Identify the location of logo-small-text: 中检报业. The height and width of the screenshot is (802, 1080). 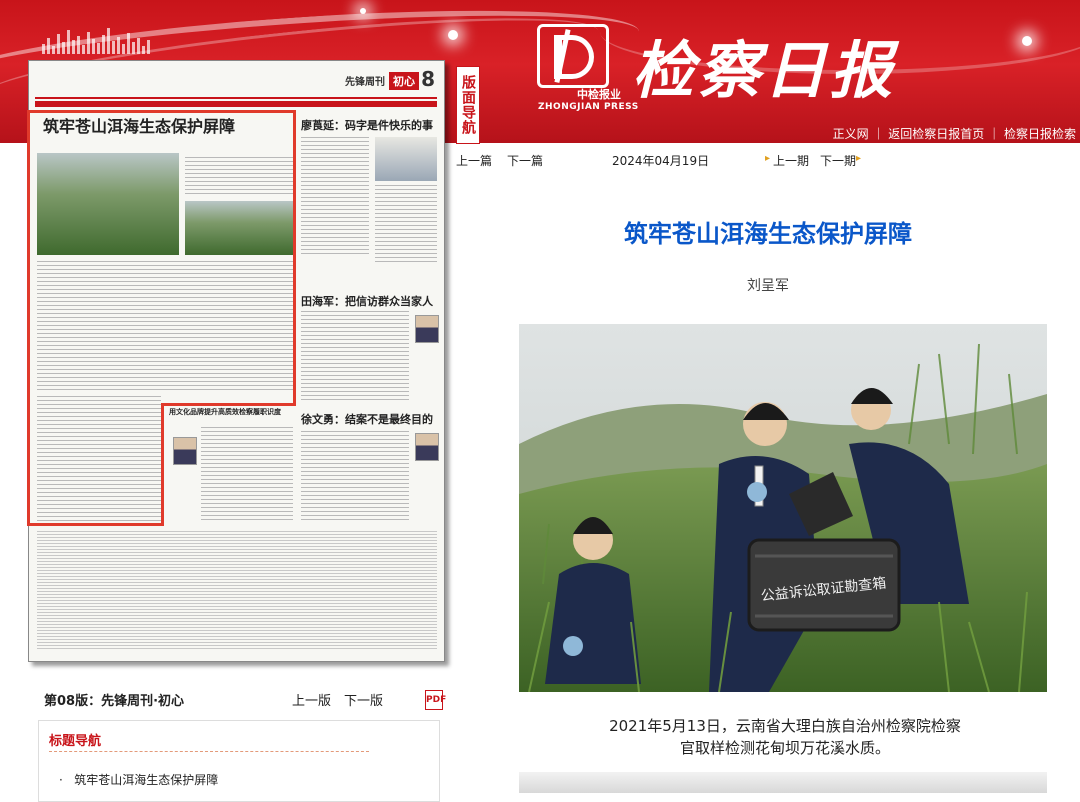
(599, 94).